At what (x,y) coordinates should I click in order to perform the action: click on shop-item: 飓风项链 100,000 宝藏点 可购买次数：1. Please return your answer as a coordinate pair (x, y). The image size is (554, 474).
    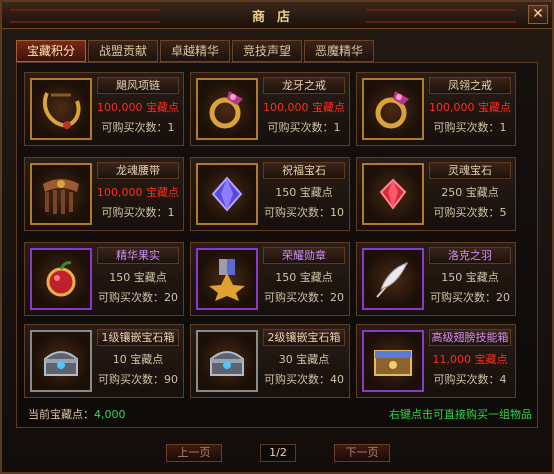
    Looking at the image, I should click on (104, 109).